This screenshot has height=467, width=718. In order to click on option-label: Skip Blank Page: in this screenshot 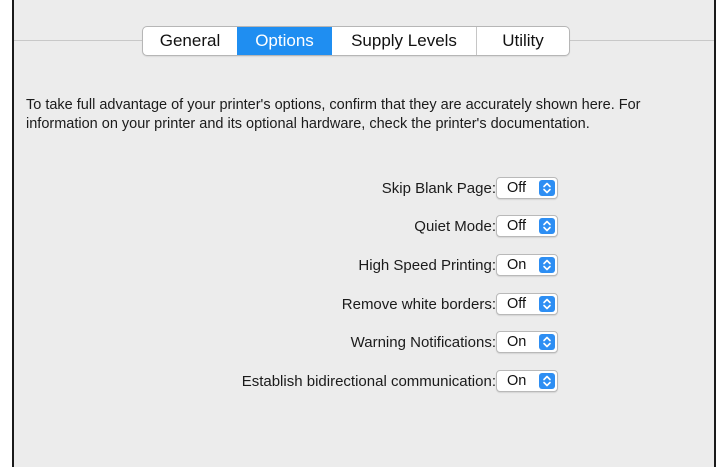, I will do `click(438, 188)`.